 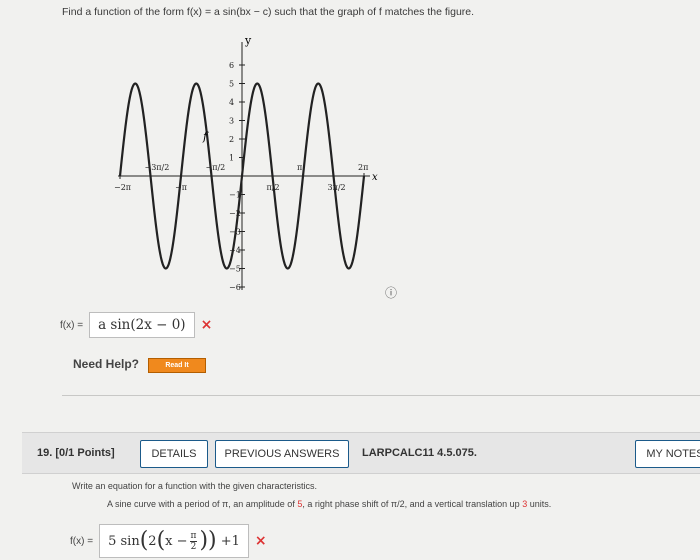 I want to click on x-tick-label: 3π/2, so click(x=337, y=187).